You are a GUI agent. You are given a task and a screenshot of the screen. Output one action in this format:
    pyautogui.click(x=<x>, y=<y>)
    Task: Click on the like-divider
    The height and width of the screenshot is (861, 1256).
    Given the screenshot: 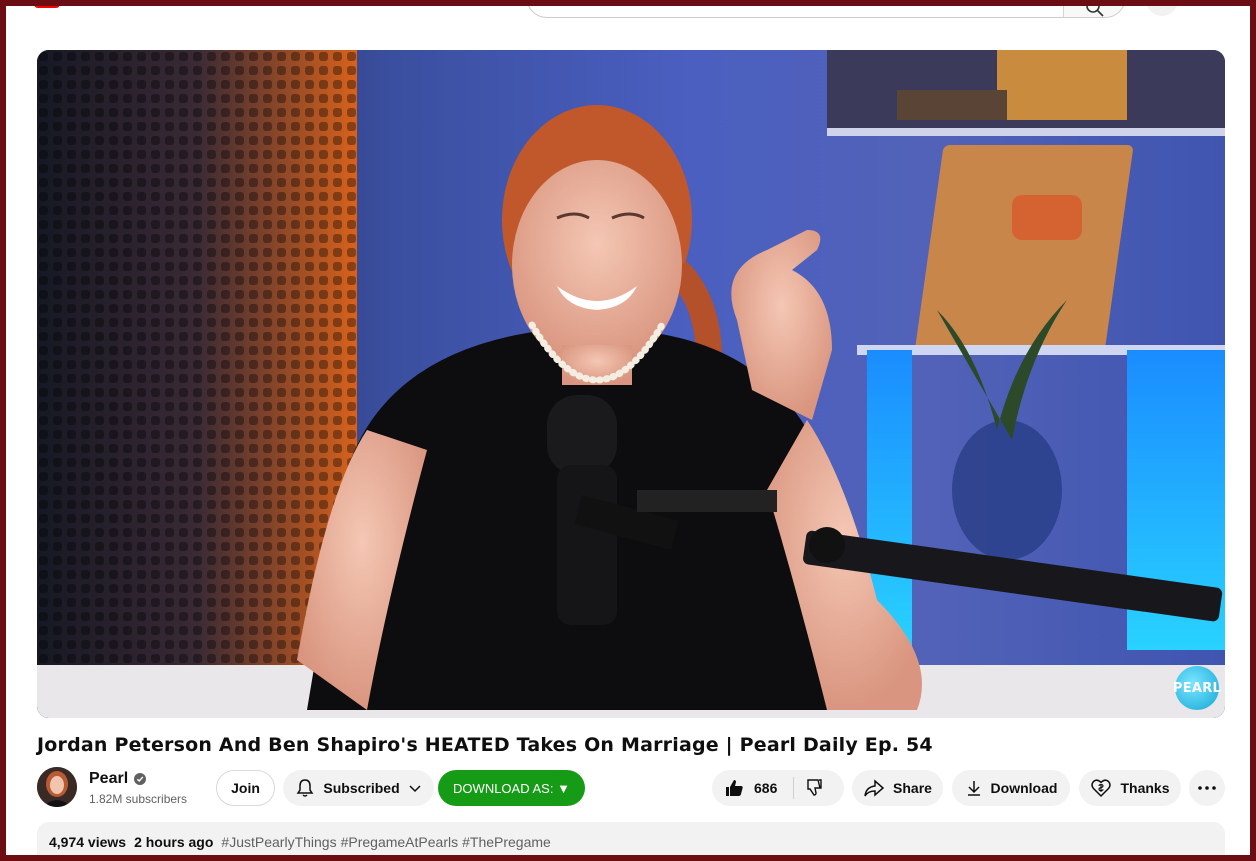 What is the action you would take?
    pyautogui.click(x=794, y=788)
    